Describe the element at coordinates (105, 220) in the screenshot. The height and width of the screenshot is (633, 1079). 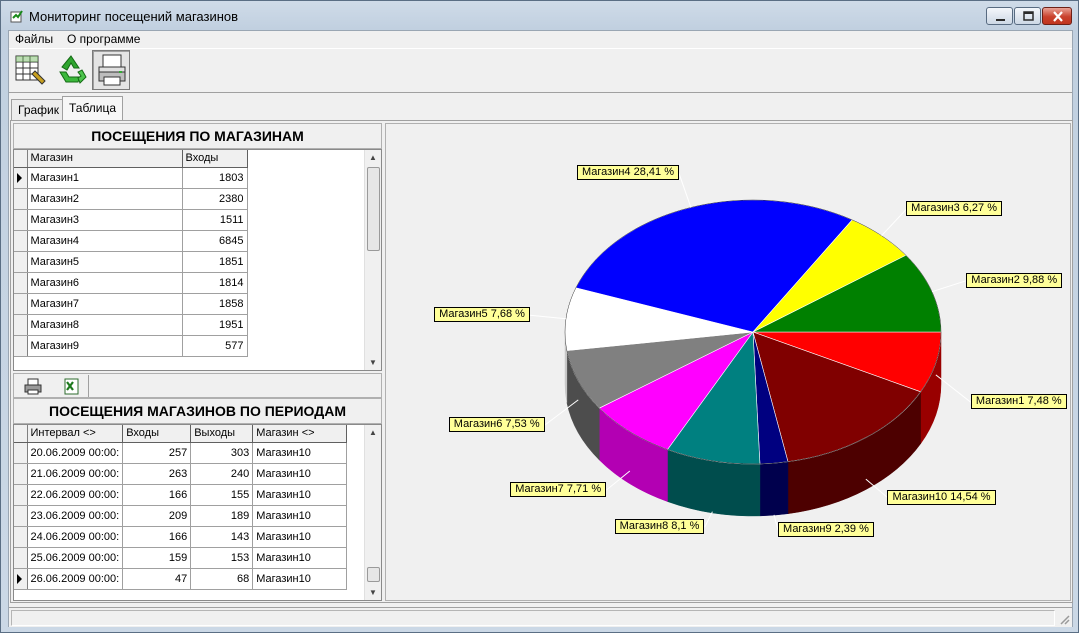
I see `cell-store: Магазин3` at that location.